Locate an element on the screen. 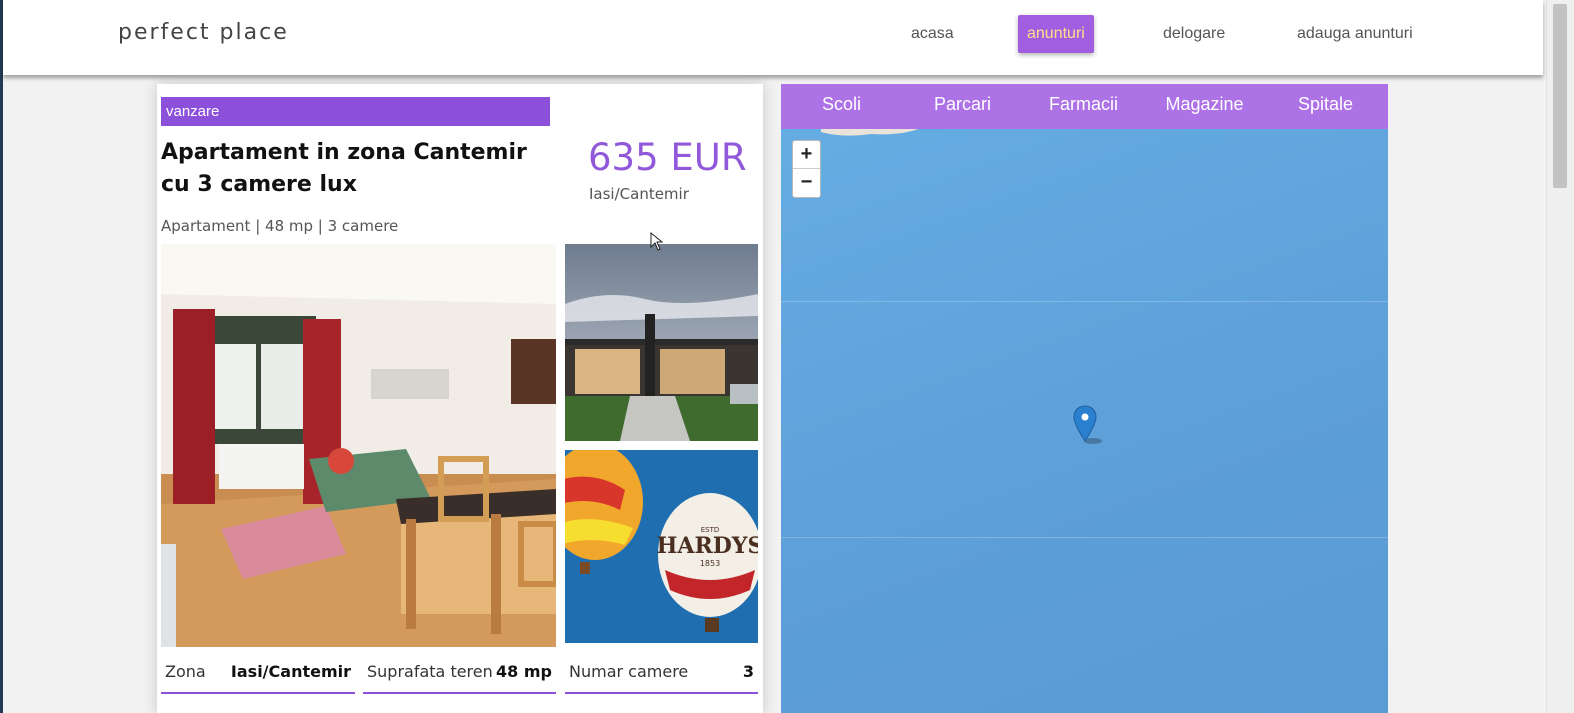  spec-zona: Zona Iasi/Cantemir is located at coordinates (258, 672).